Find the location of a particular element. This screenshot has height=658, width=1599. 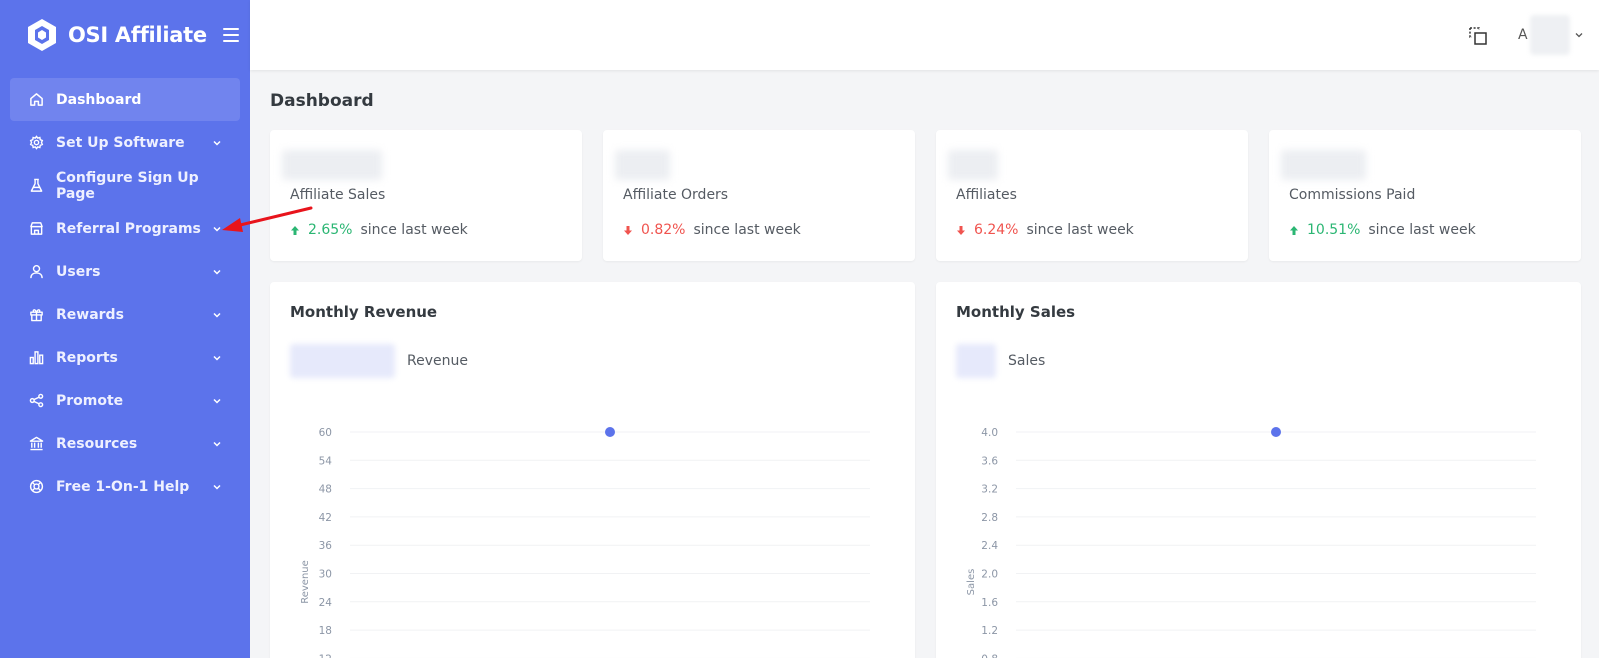

stat-card-affiliate-sales: Affiliate Sales 2.65% since last week is located at coordinates (426, 195).